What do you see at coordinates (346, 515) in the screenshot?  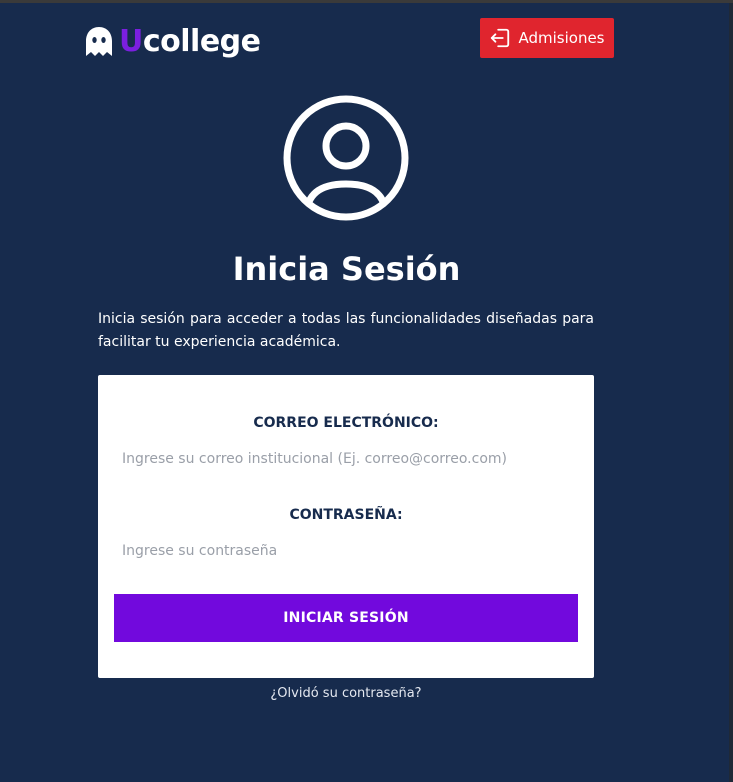 I see `password-label: CONTRASEÑA:` at bounding box center [346, 515].